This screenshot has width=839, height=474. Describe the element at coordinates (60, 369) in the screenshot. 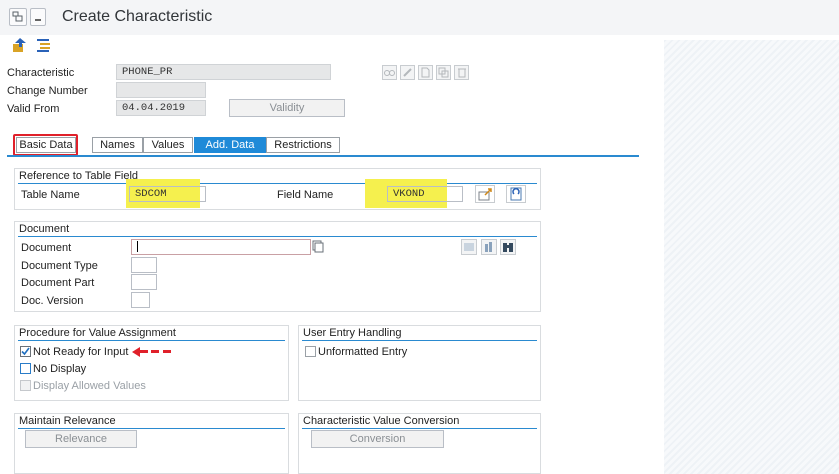

I see `no-display-label: No Display` at that location.